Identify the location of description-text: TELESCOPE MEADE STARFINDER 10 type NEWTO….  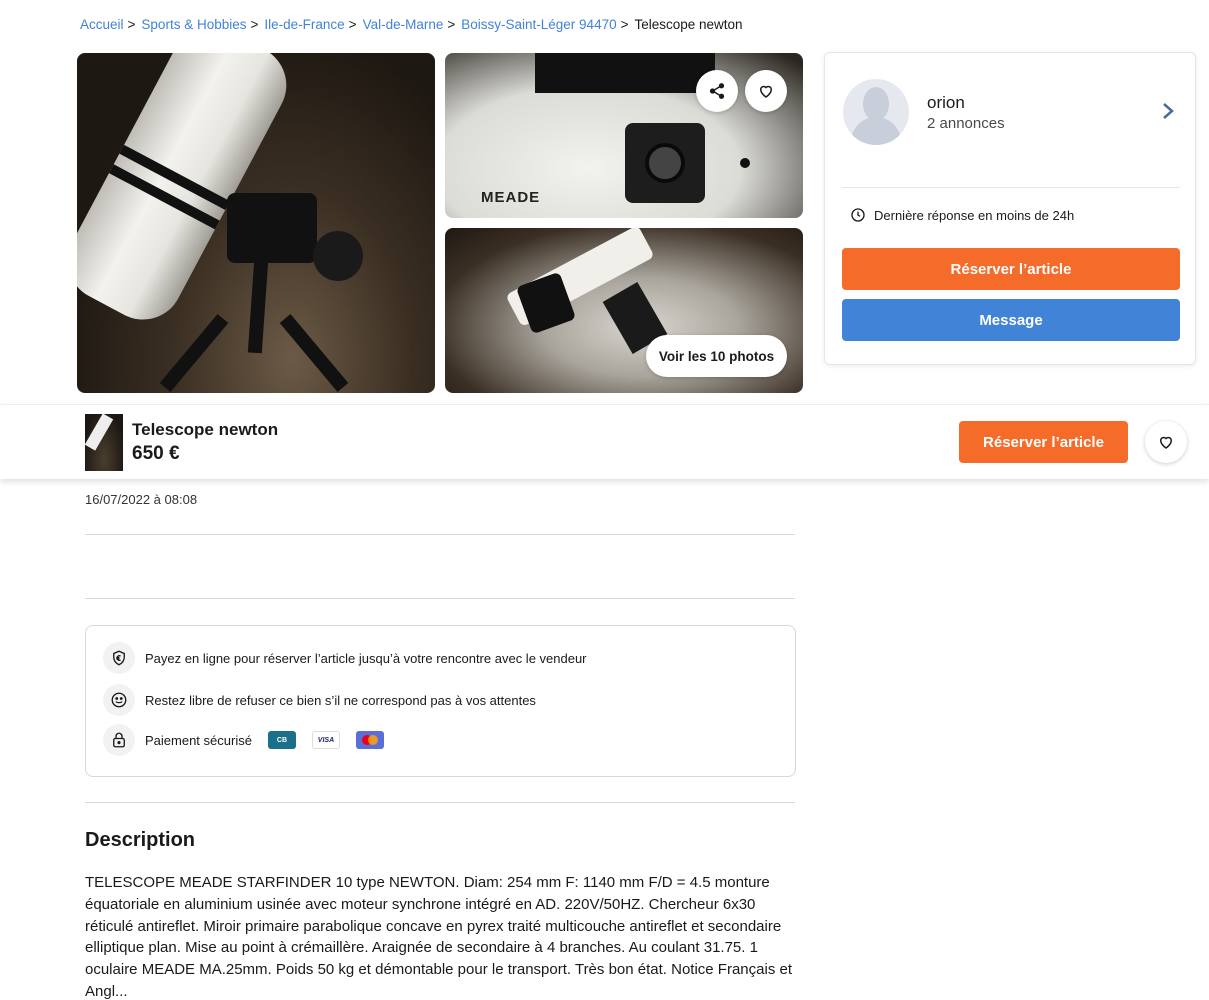
(438, 937).